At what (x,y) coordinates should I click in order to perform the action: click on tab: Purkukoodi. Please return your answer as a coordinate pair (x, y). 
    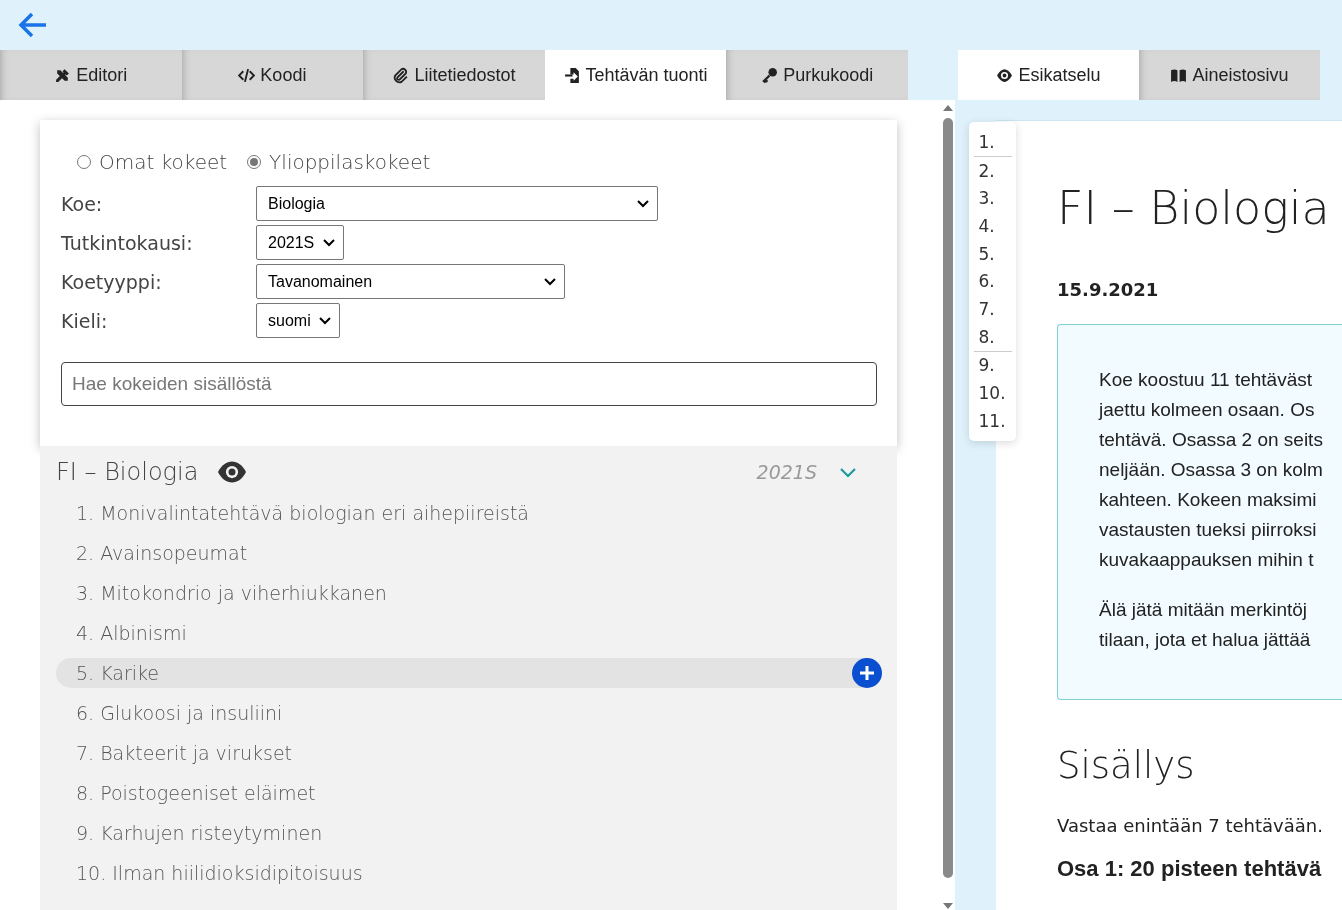
    Looking at the image, I should click on (817, 75).